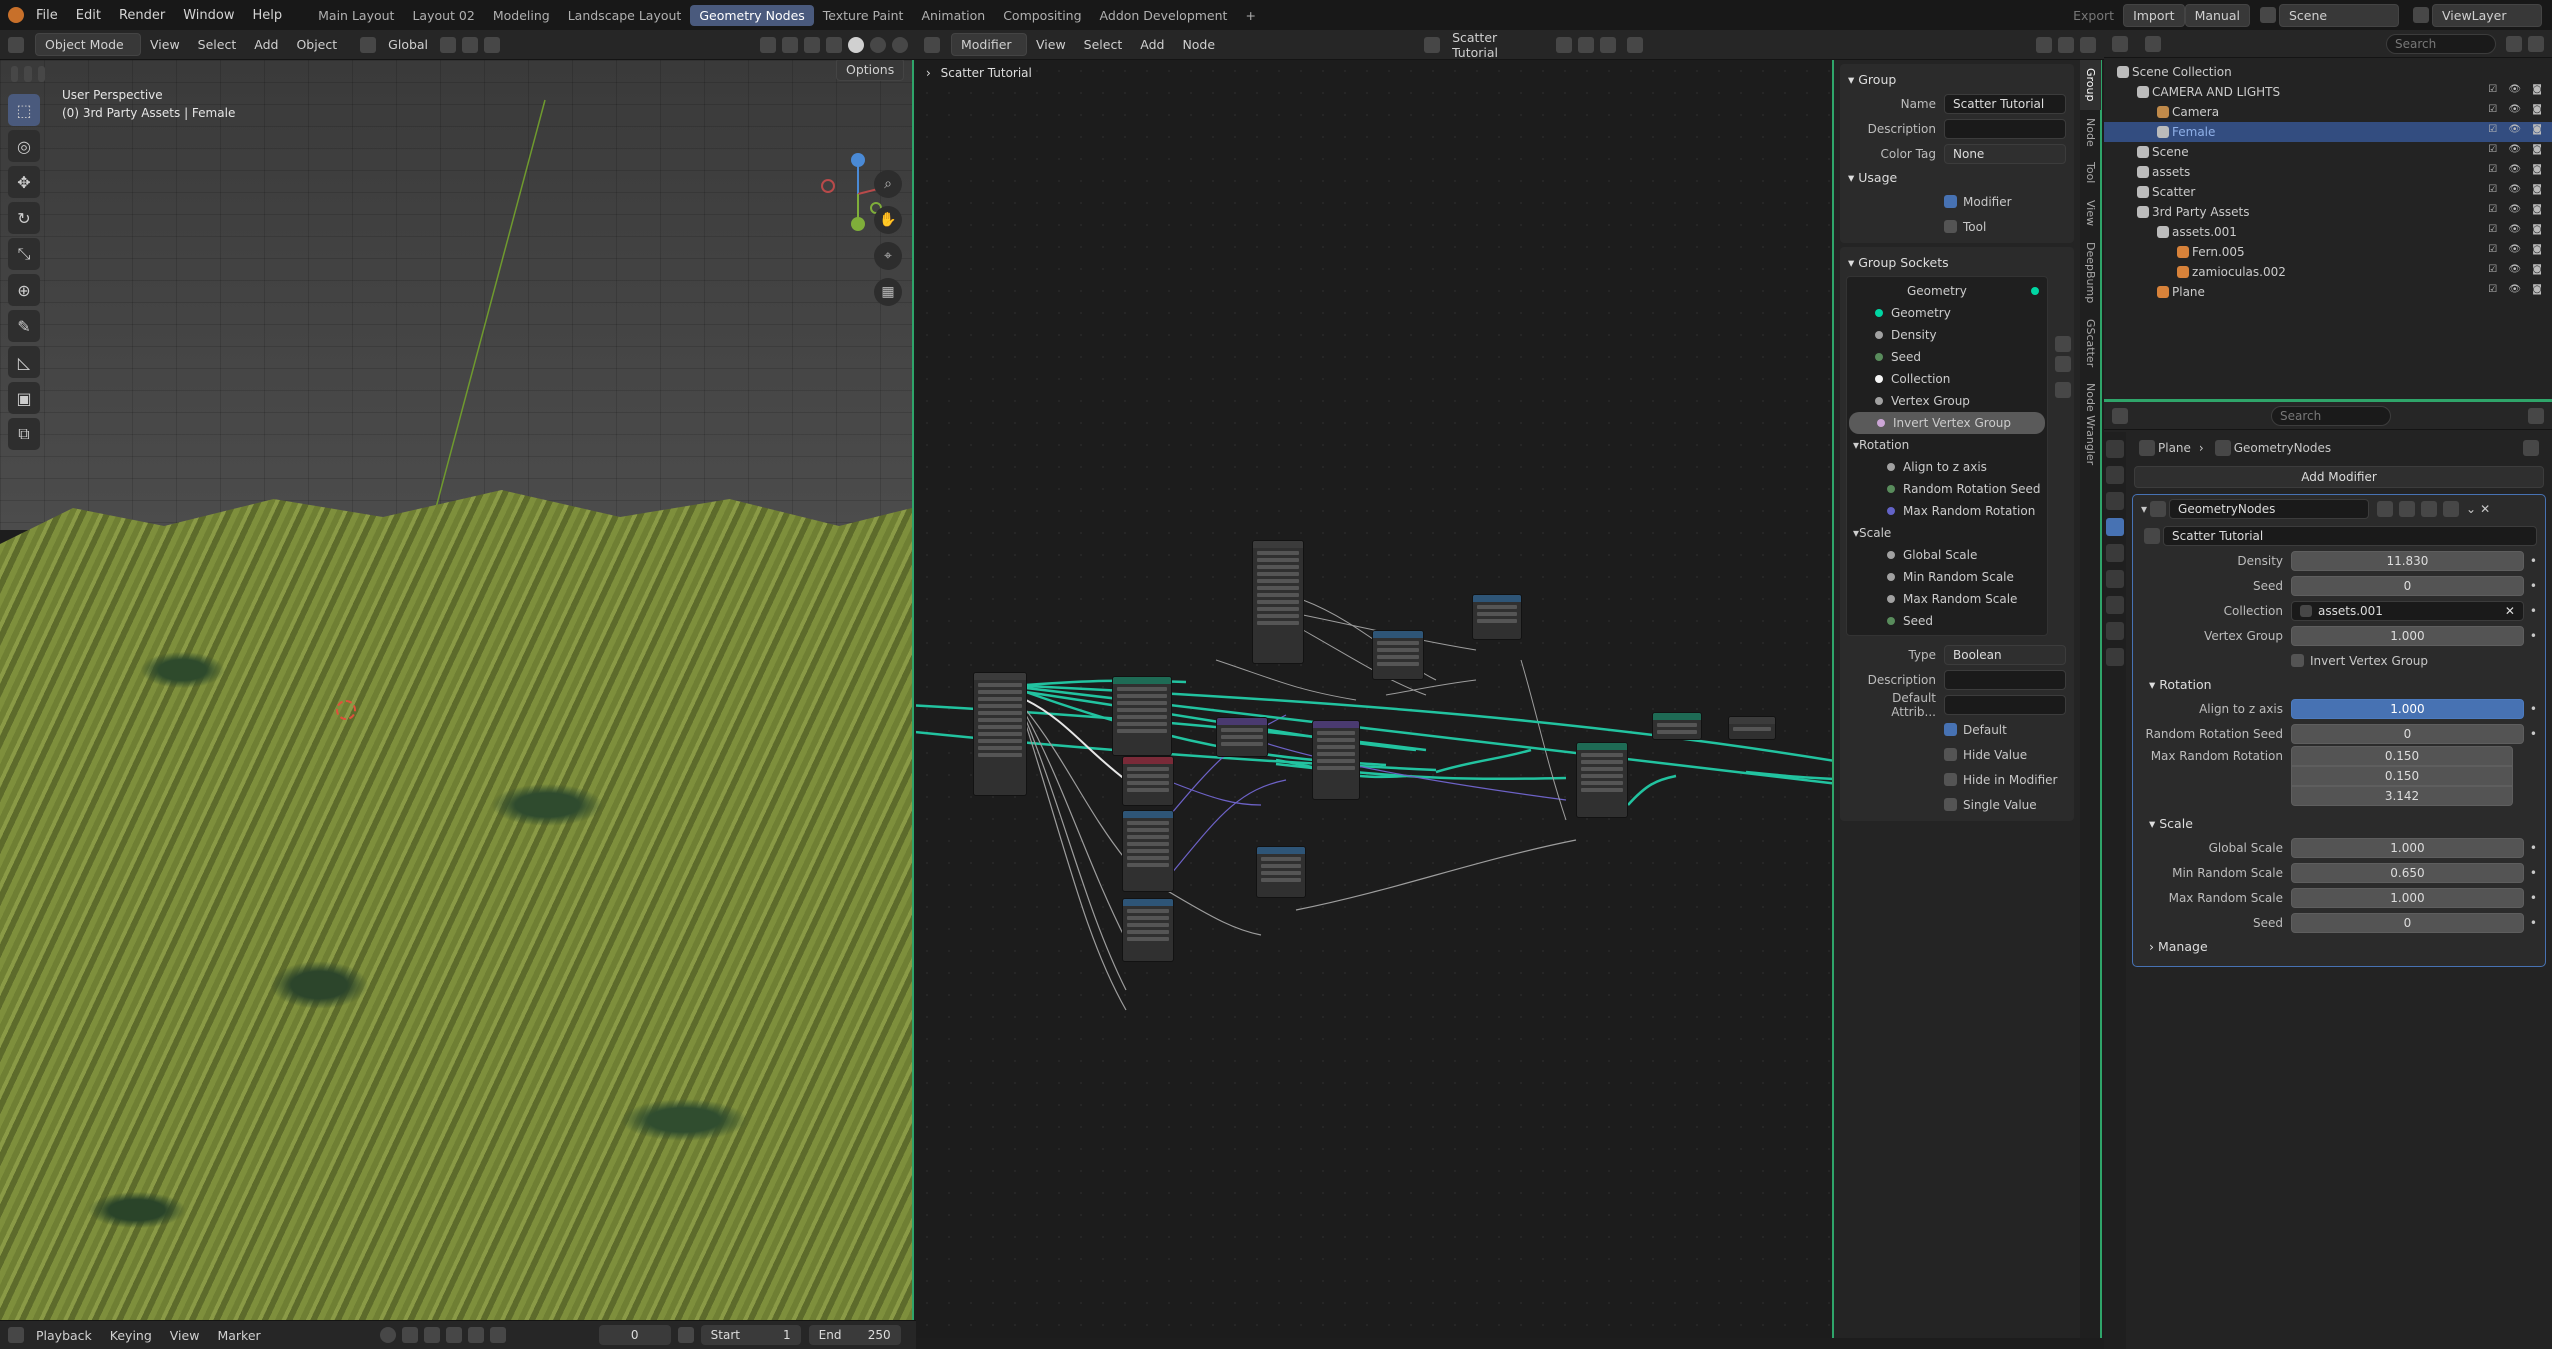 This screenshot has width=2552, height=1349. I want to click on group-sockets-header-toggle: ▾ Group Sockets, so click(1957, 262).